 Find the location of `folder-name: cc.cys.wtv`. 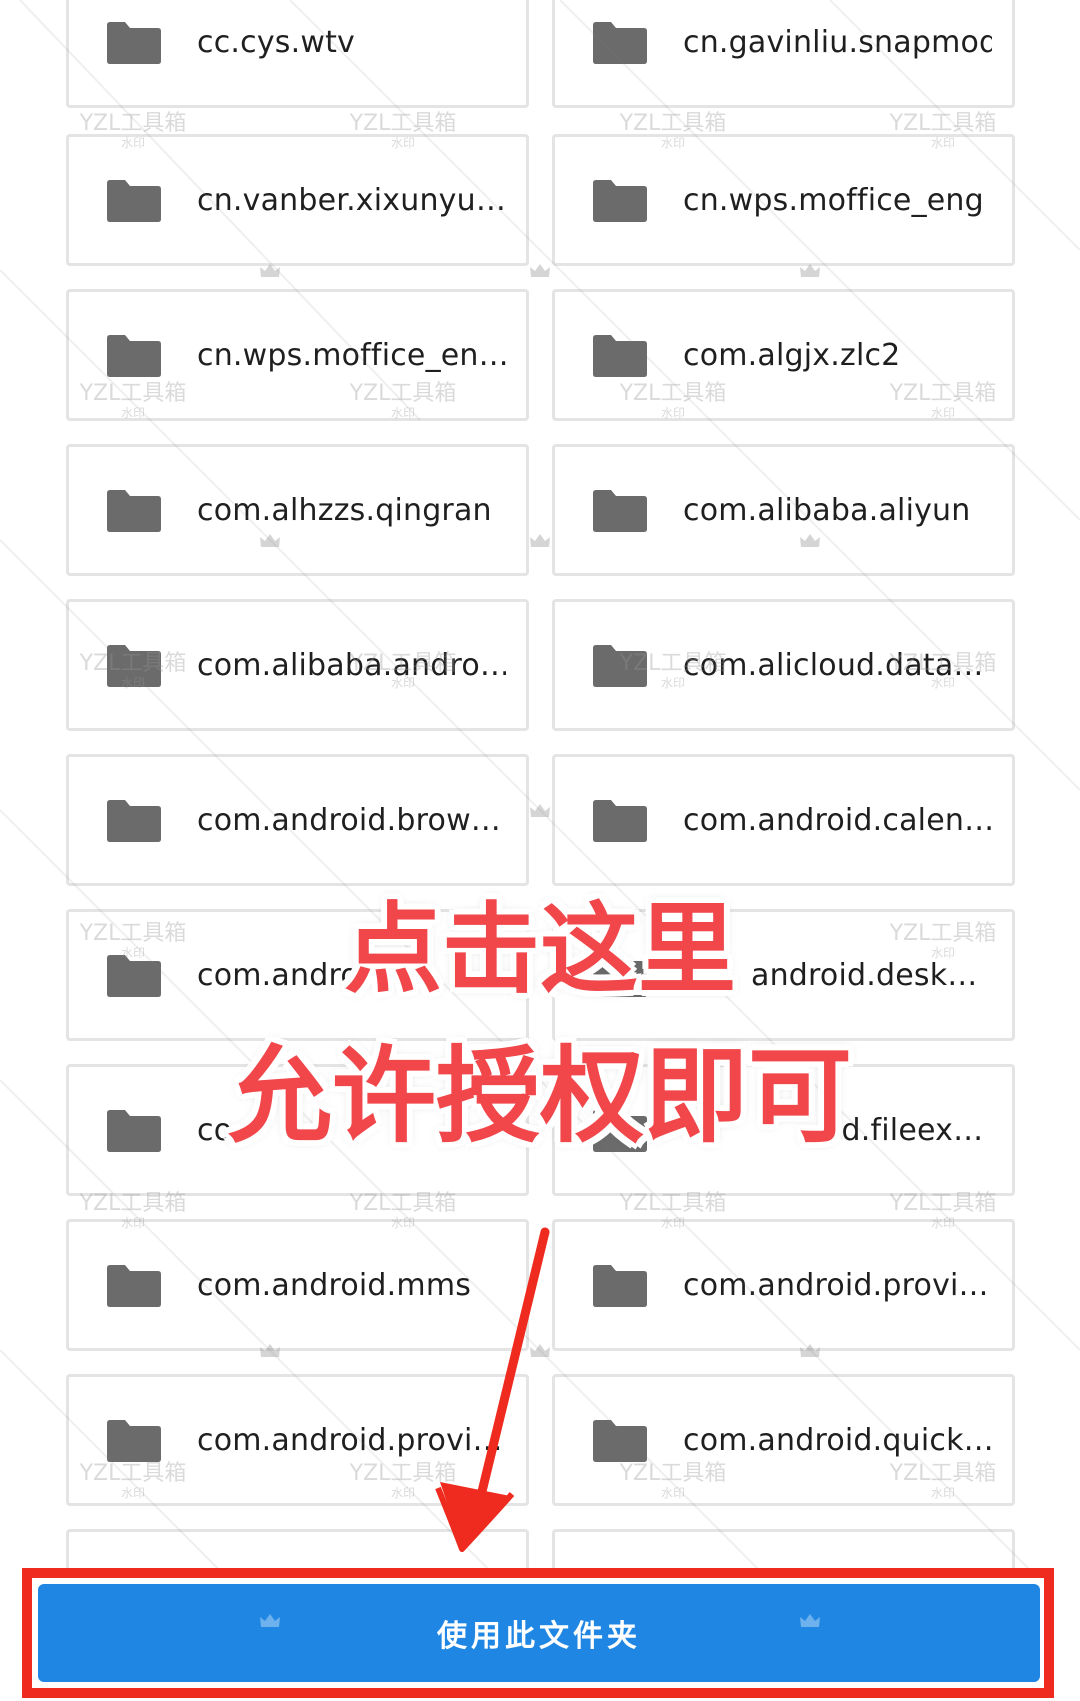

folder-name: cc.cys.wtv is located at coordinates (276, 42).